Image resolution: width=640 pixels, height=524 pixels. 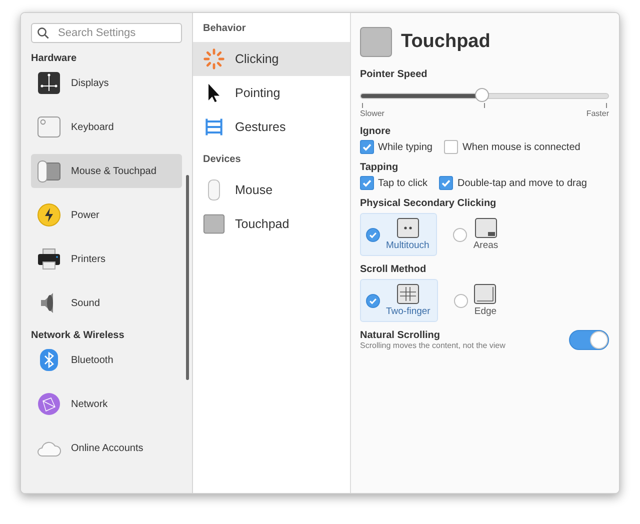 What do you see at coordinates (106, 171) in the screenshot?
I see `sidebar-item: Mouse & Touchpad` at bounding box center [106, 171].